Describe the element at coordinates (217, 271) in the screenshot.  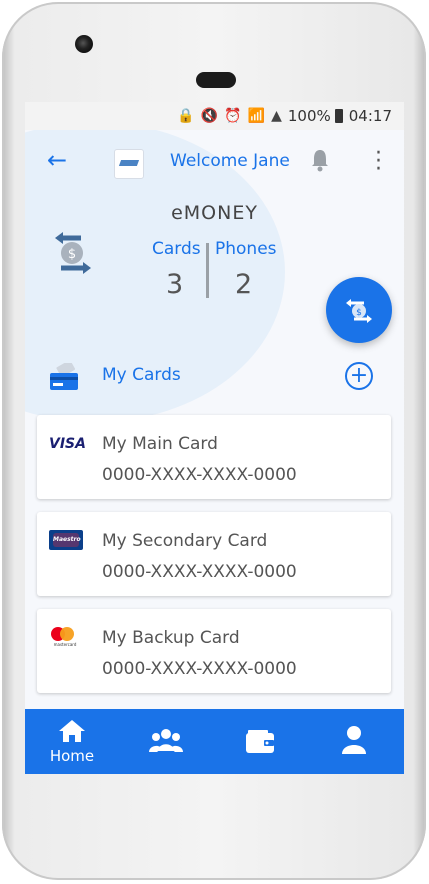
I see `account-summary: Cards 3 Phones 2` at that location.